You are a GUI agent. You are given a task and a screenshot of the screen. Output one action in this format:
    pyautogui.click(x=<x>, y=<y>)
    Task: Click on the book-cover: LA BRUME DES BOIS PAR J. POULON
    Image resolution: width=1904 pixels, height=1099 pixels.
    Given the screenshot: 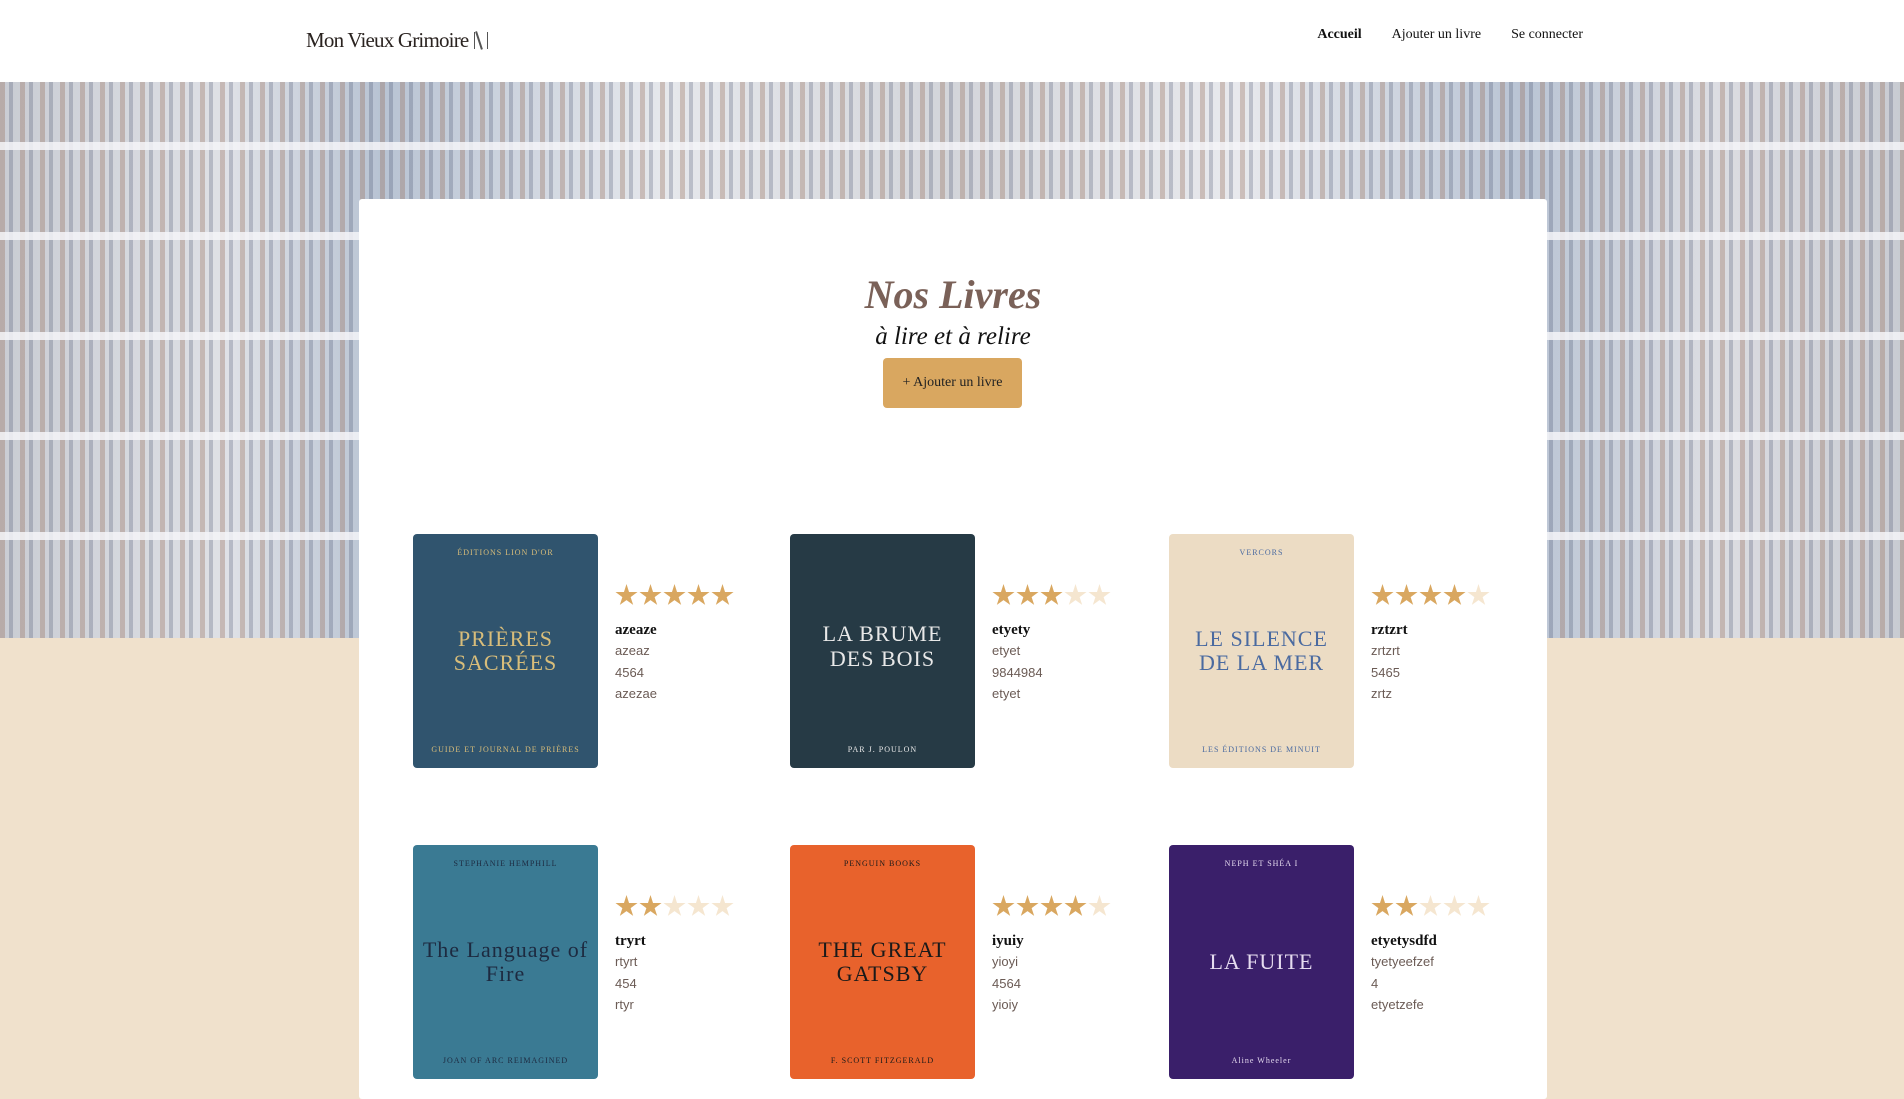 What is the action you would take?
    pyautogui.click(x=882, y=651)
    